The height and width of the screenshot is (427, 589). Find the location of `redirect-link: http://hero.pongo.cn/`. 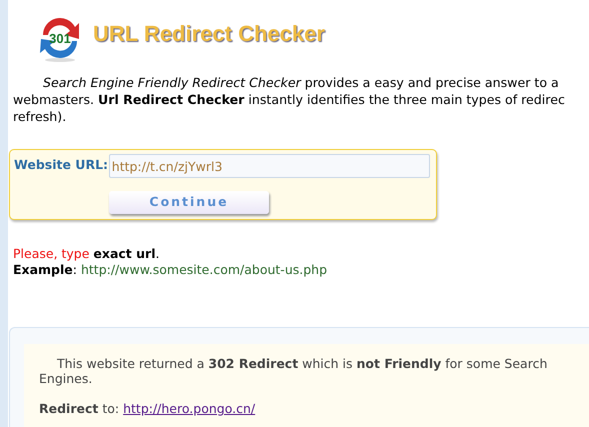

redirect-link: http://hero.pongo.cn/ is located at coordinates (189, 408).